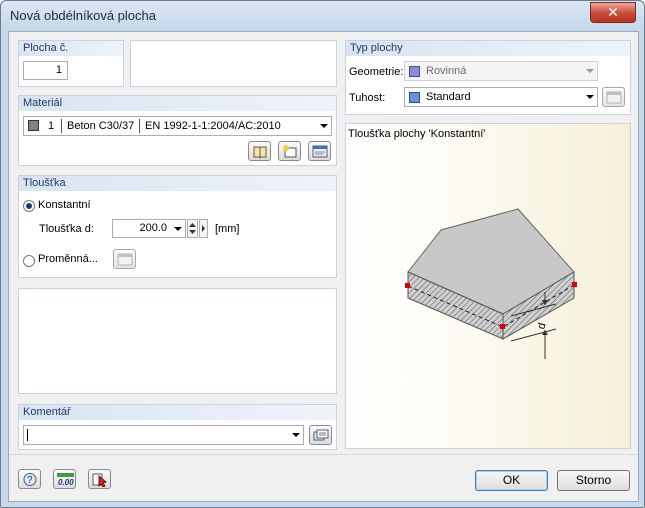  Describe the element at coordinates (33, 125) in the screenshot. I see `material-color-swatch` at that location.